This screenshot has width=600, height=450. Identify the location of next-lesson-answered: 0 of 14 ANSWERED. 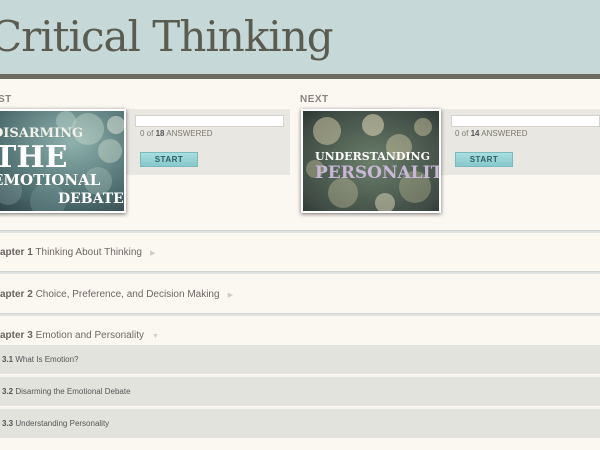
(491, 133).